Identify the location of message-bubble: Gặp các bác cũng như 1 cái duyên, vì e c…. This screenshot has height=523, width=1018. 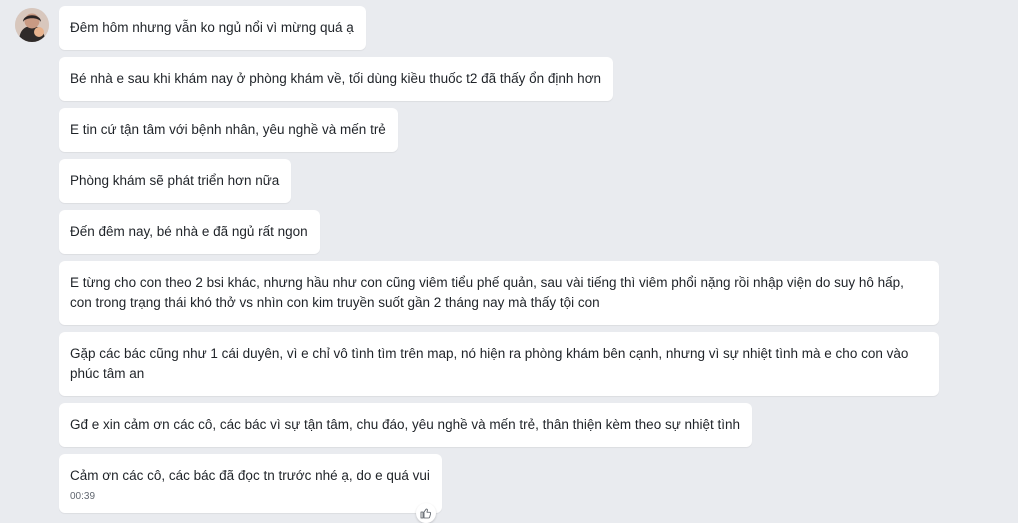
(499, 364).